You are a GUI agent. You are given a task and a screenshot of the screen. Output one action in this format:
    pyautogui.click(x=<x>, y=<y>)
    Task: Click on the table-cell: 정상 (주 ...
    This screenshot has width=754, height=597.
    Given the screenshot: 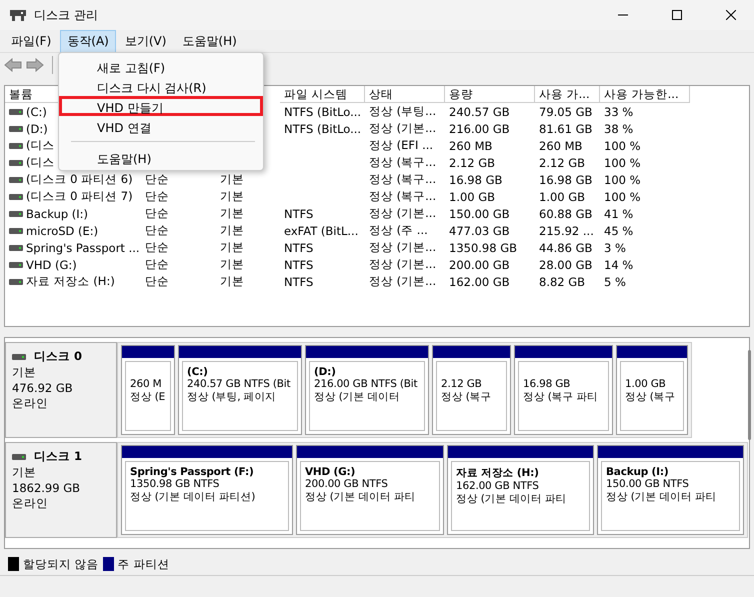 What is the action you would take?
    pyautogui.click(x=398, y=230)
    